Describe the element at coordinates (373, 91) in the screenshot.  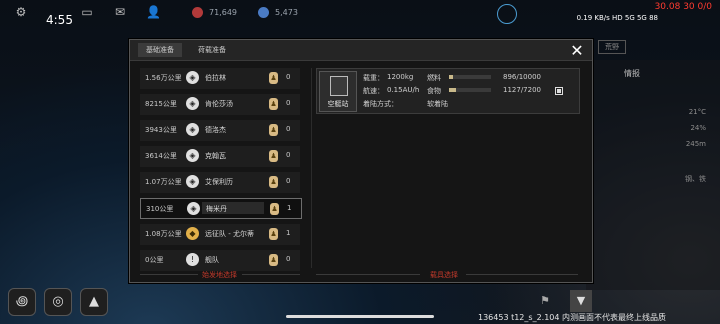
I see `speed-label: 航速：` at that location.